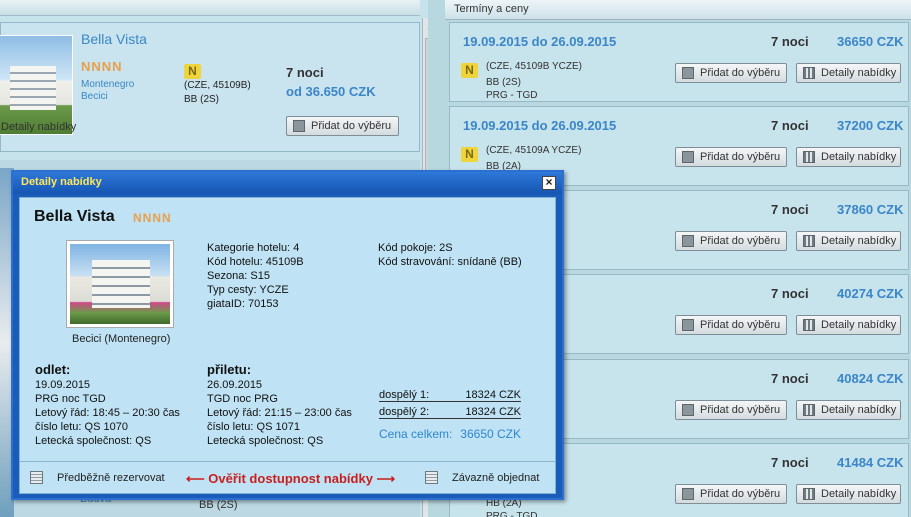 The image size is (911, 517). I want to click on arrival-date: 26.09.2015, so click(235, 385).